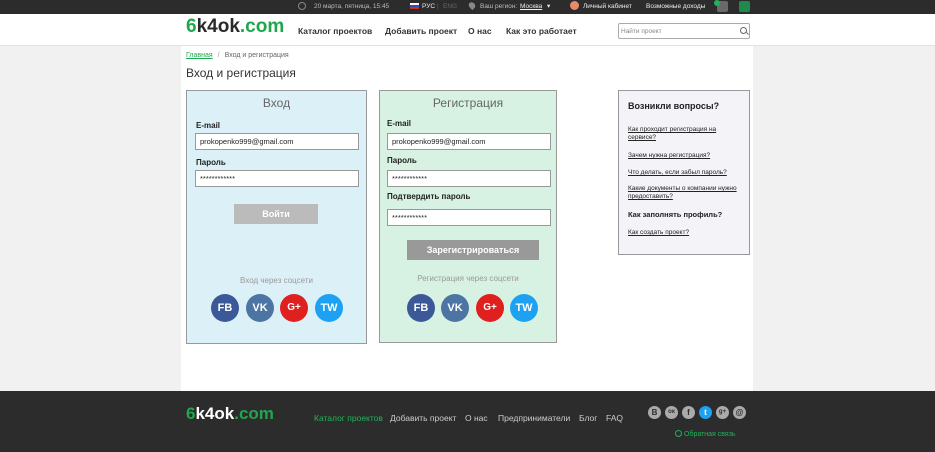 The height and width of the screenshot is (452, 935). I want to click on google-plus-icon: g+, so click(722, 412).